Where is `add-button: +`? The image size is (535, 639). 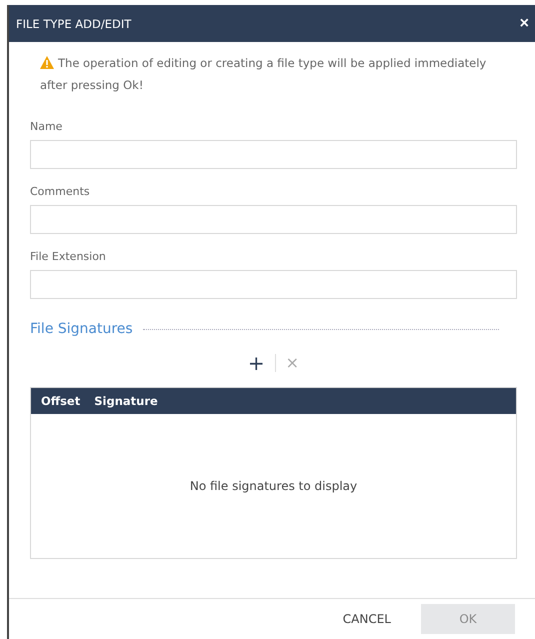 add-button: + is located at coordinates (256, 363).